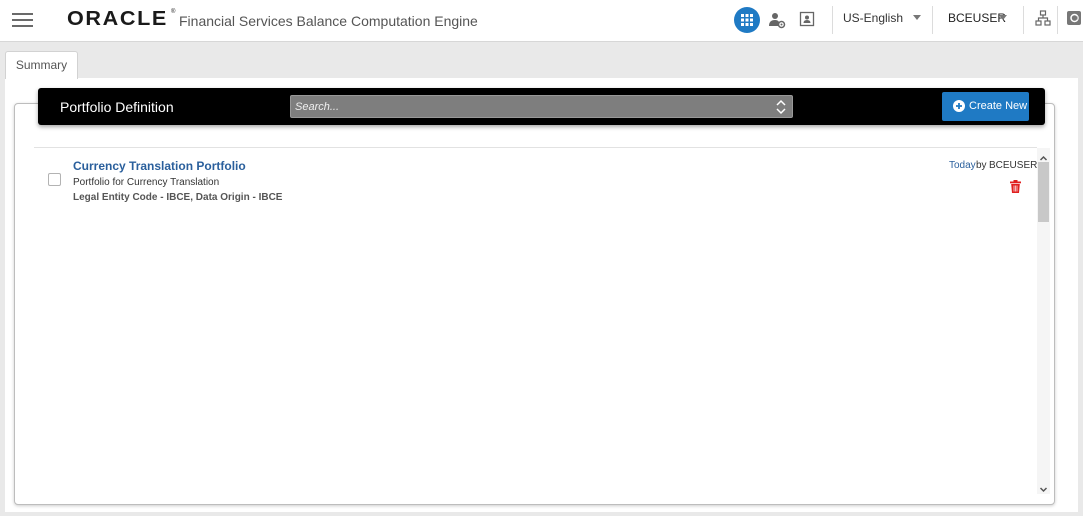 Image resolution: width=1083 pixels, height=516 pixels. I want to click on item-by-label: by, so click(981, 165).